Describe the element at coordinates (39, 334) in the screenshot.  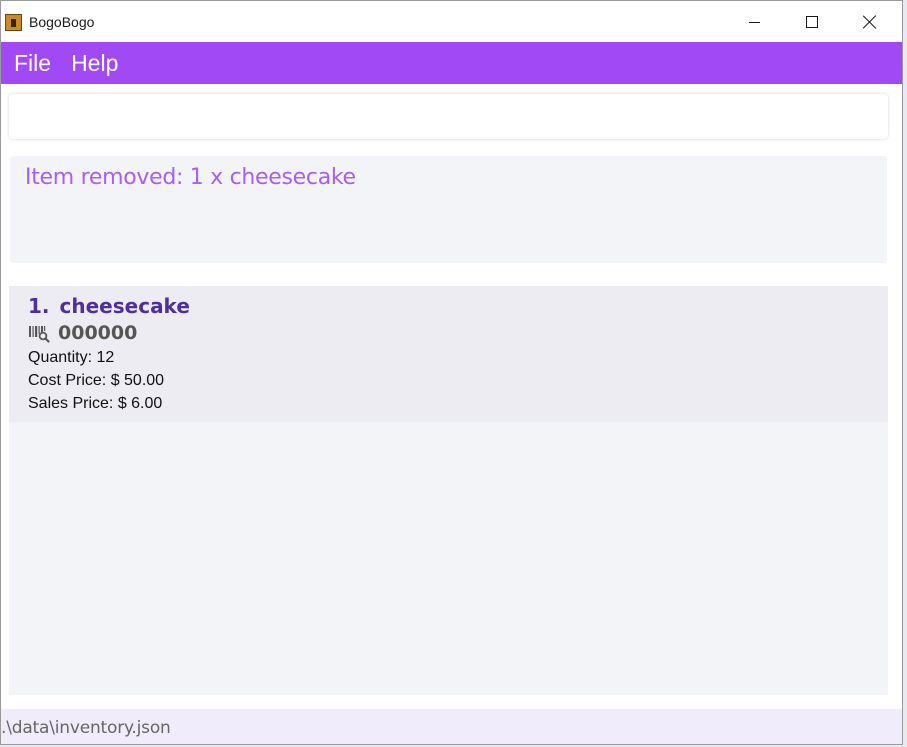
I see `barcode-scan-icon` at that location.